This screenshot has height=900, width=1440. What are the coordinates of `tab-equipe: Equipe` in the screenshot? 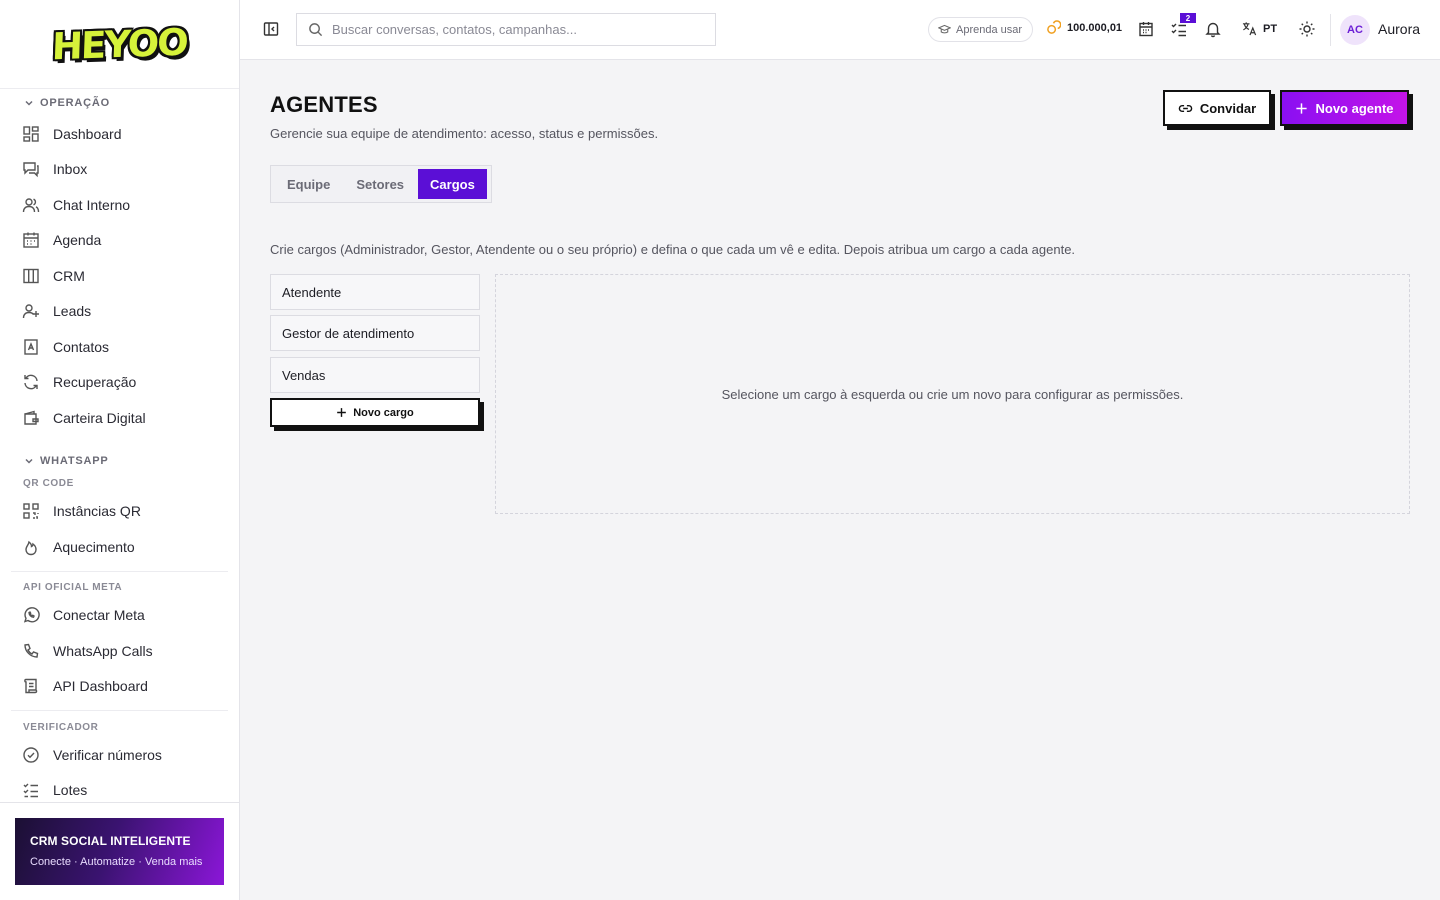 It's located at (308, 184).